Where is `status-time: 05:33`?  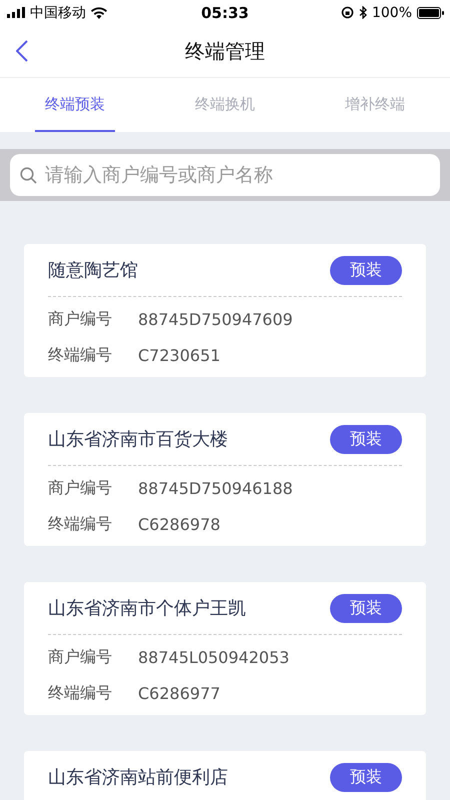
status-time: 05:33 is located at coordinates (225, 13).